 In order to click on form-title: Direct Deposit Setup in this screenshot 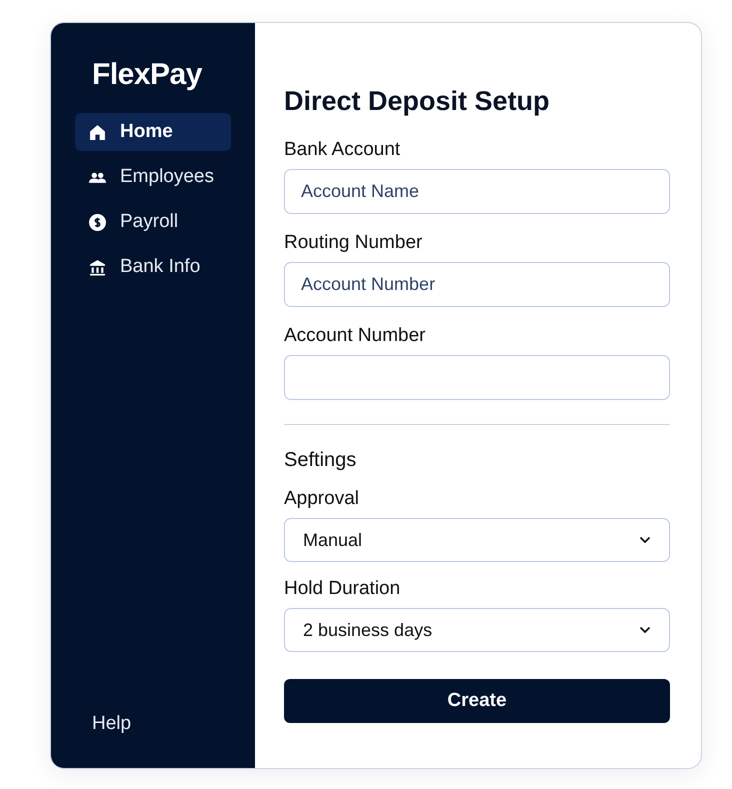, I will do `click(417, 101)`.